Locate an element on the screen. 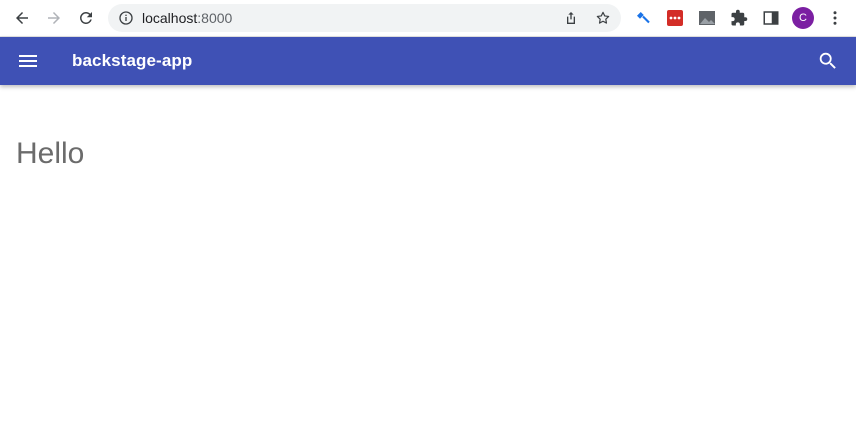 This screenshot has height=422, width=856. forward-button is located at coordinates (54, 18).